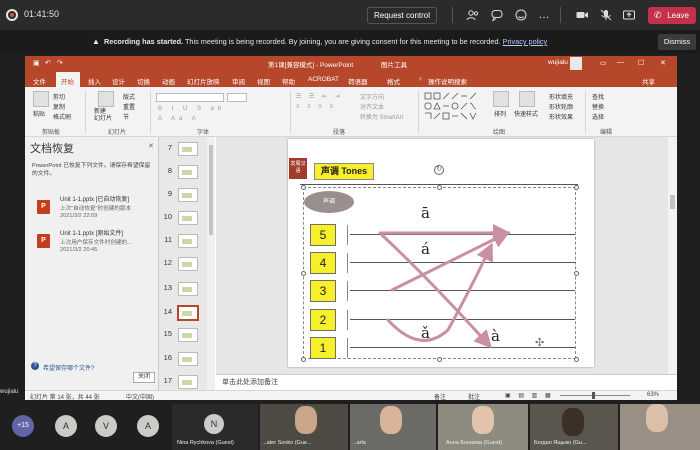 The width and height of the screenshot is (700, 450). I want to click on new-slide-icon, so click(106, 99).